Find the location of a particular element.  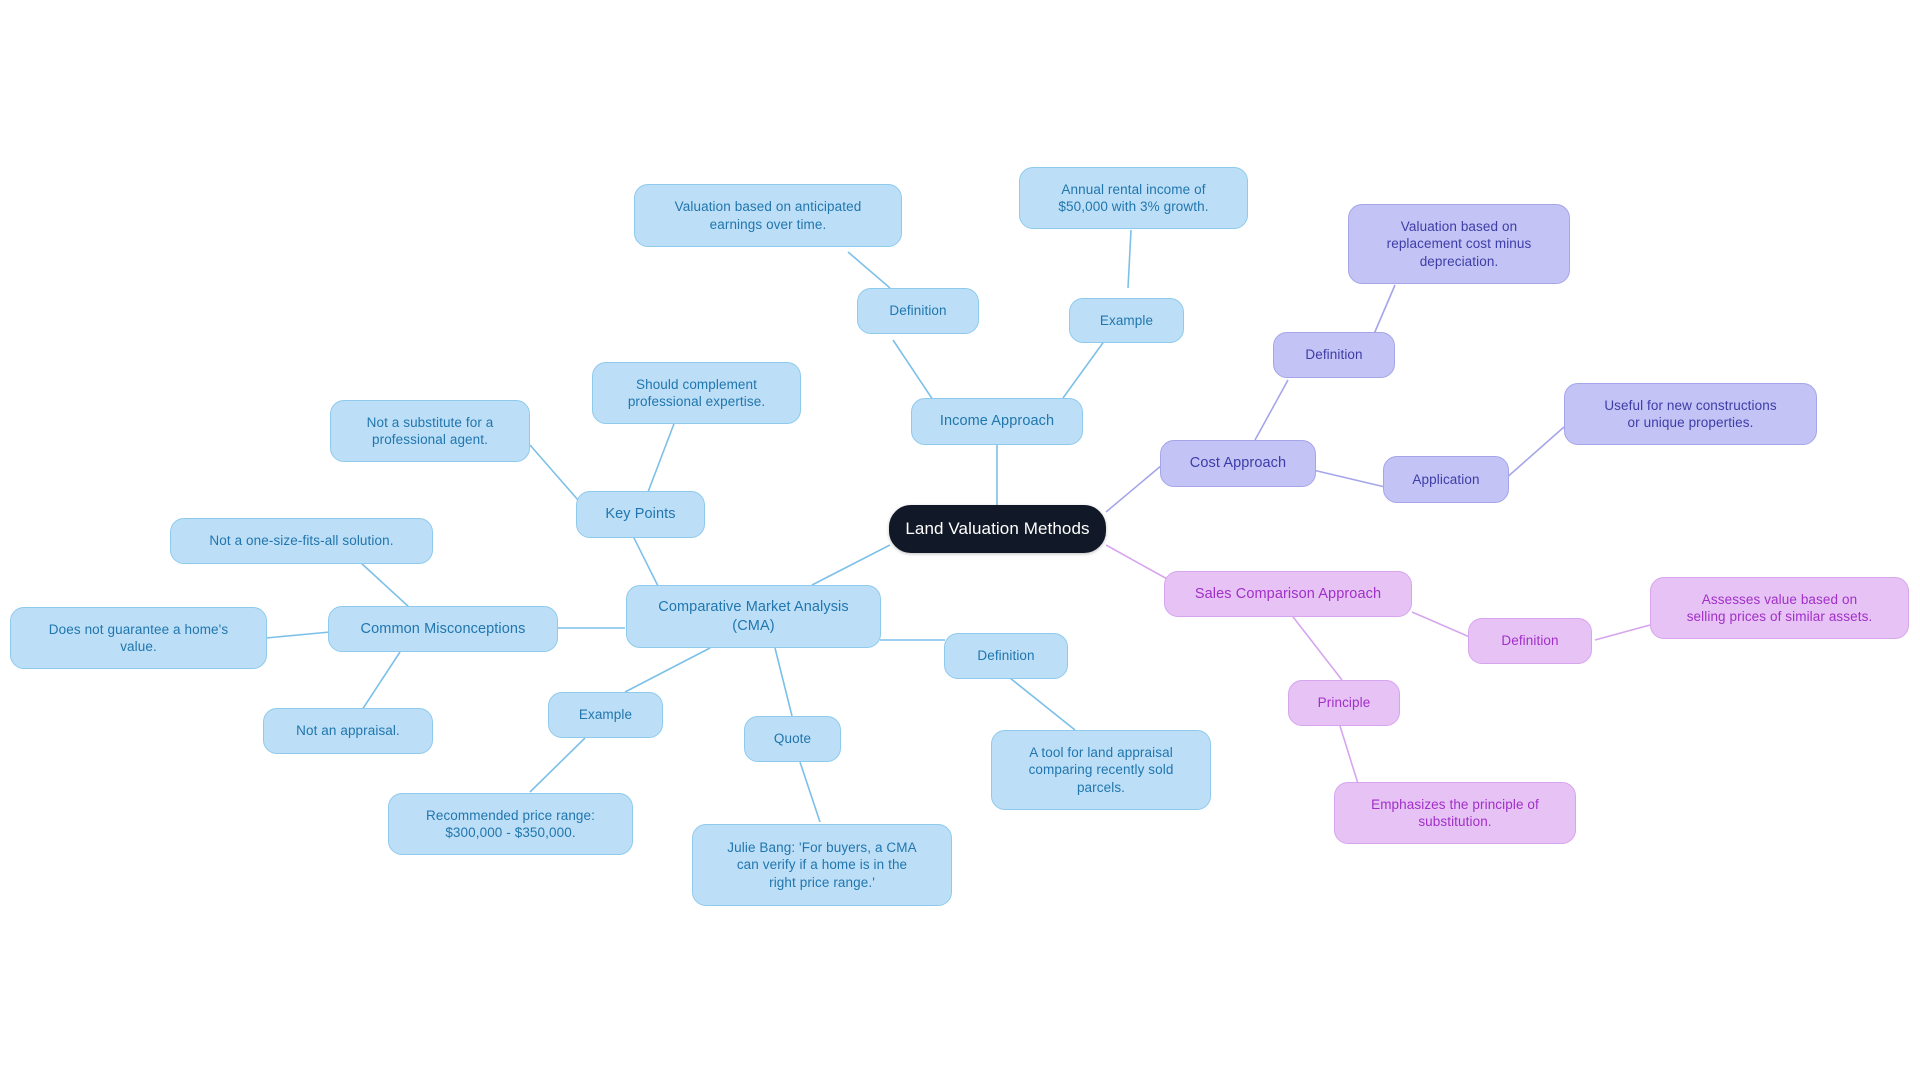

node-cost-approach: Cost Approach is located at coordinates (1238, 463).